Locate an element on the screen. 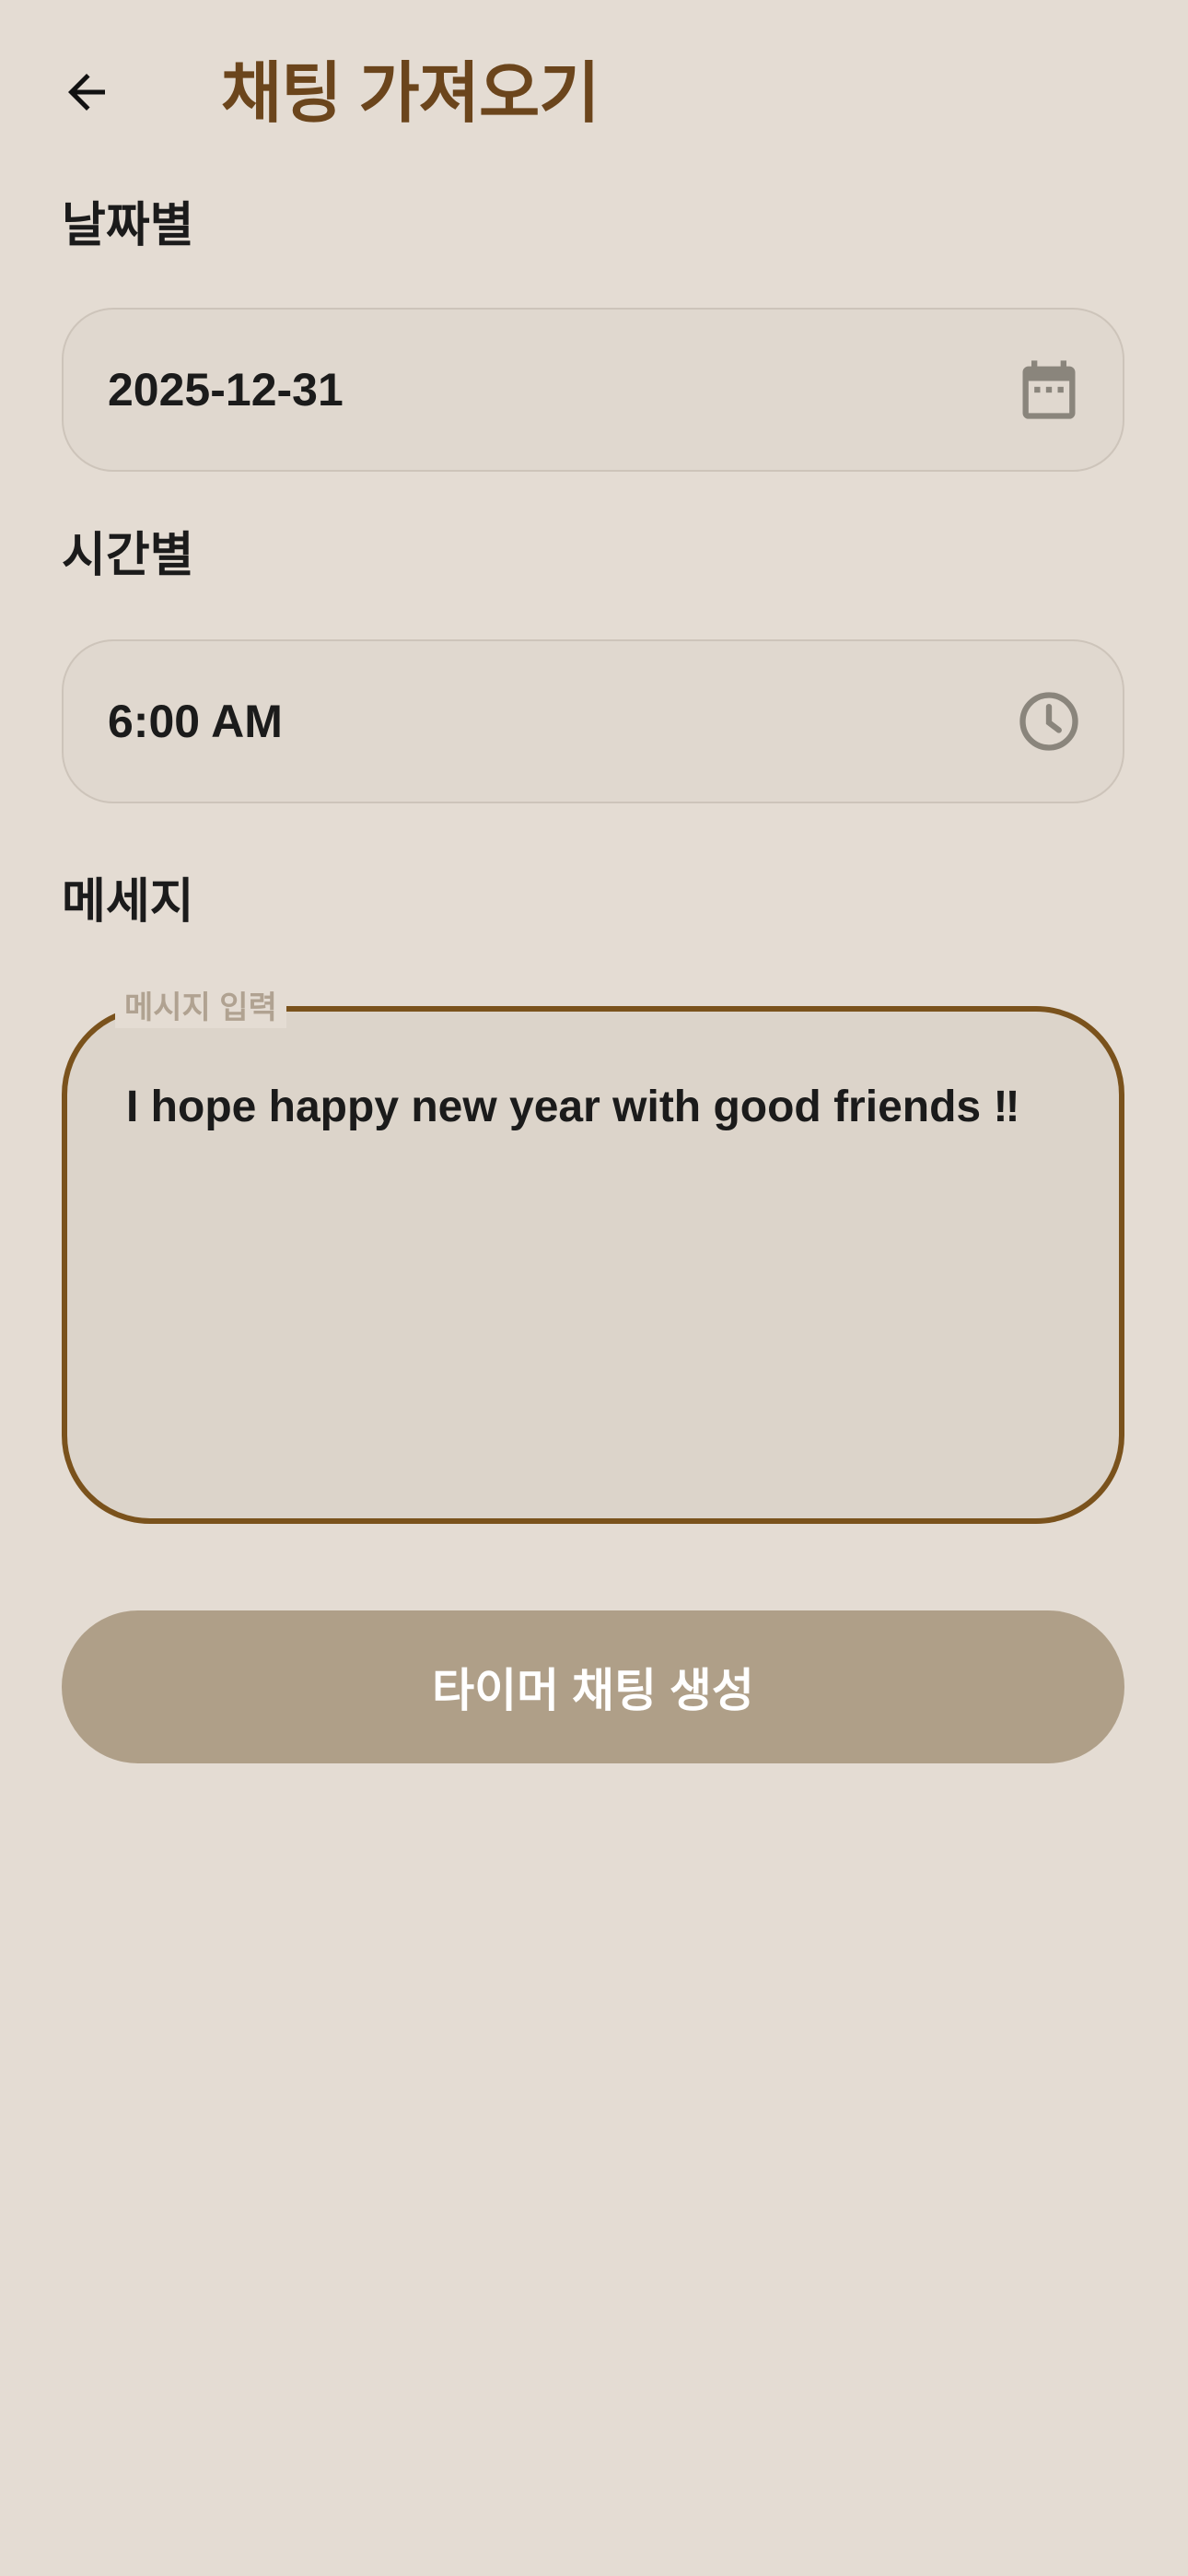  page-title: 채팅 가져오기 is located at coordinates (410, 94).